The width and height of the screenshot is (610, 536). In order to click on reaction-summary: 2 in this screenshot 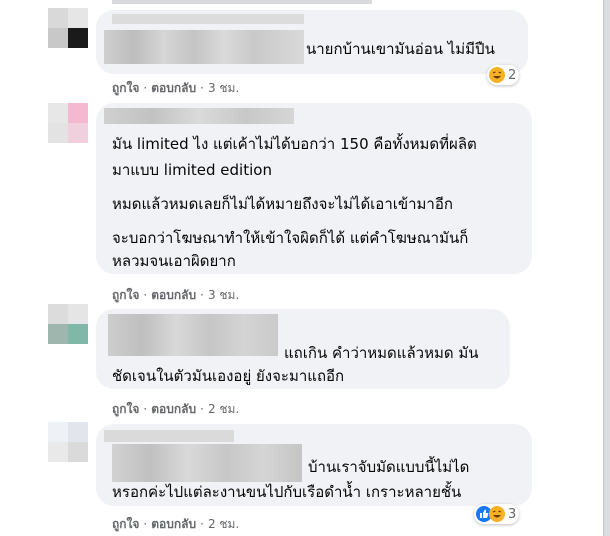, I will do `click(503, 75)`.